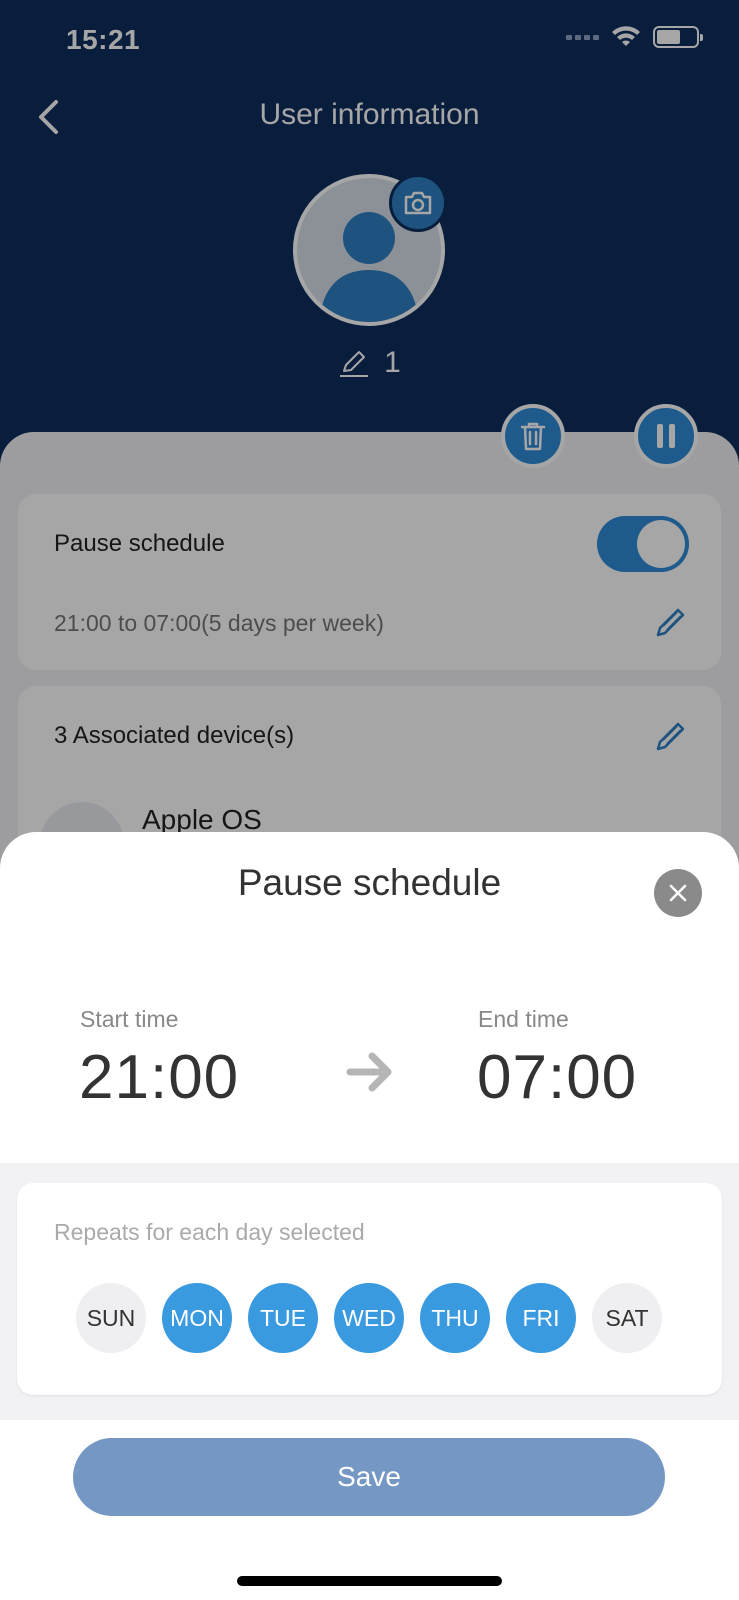 The width and height of the screenshot is (739, 1600). I want to click on close-icon, so click(678, 893).